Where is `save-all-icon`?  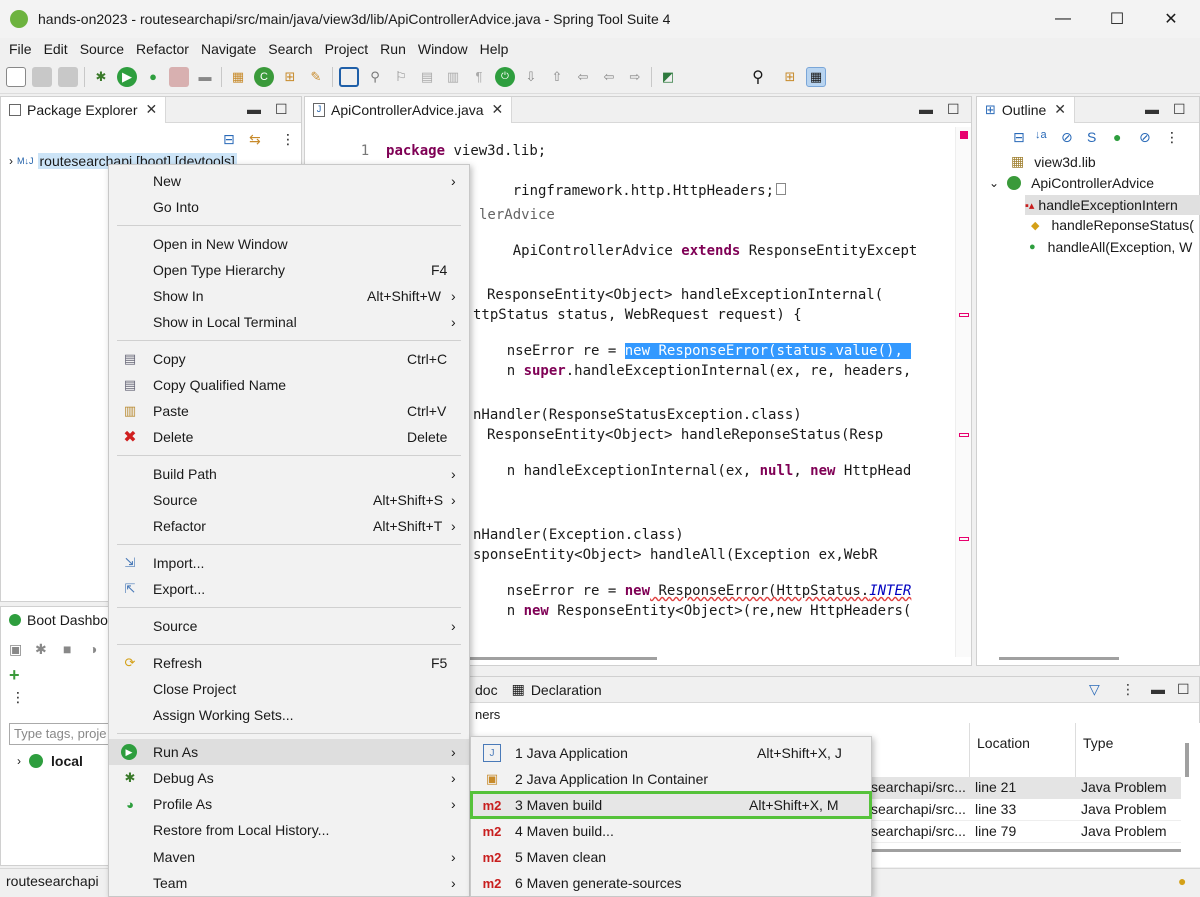
save-all-icon is located at coordinates (68, 76).